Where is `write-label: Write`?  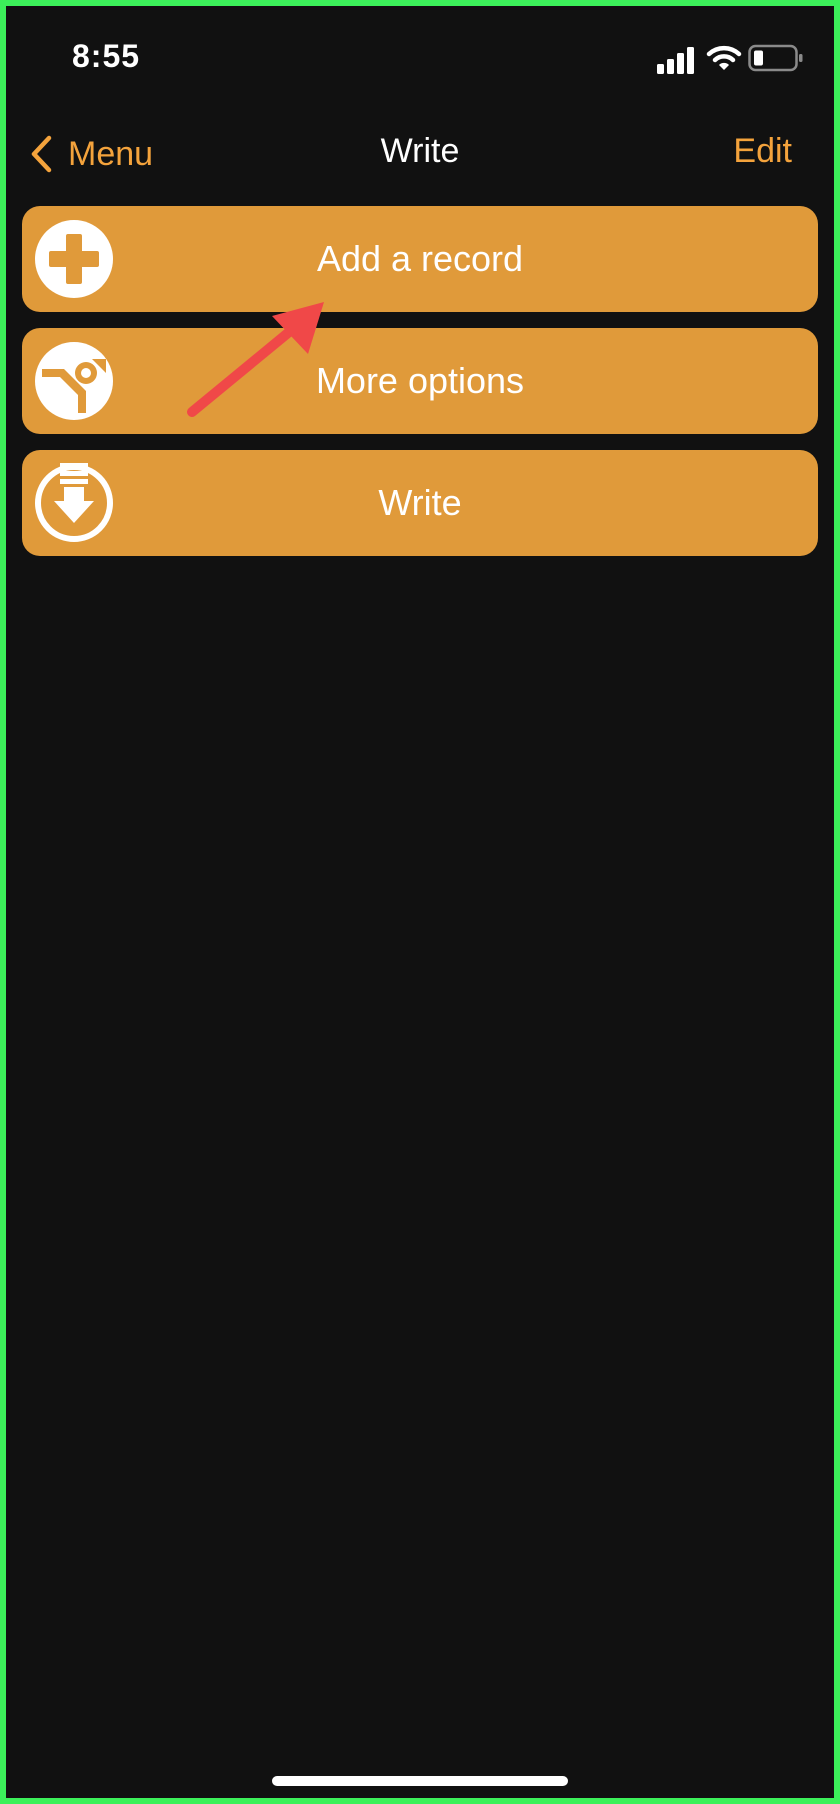
write-label: Write is located at coordinates (420, 502).